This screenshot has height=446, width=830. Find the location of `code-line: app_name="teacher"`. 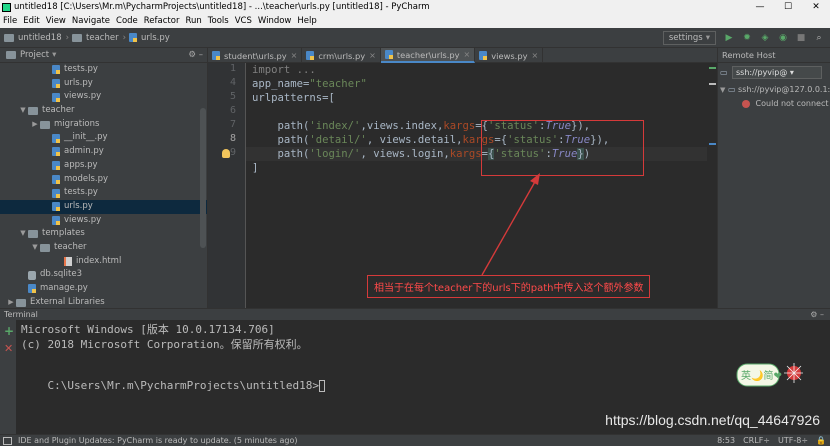

code-line: app_name="teacher" is located at coordinates (309, 84).